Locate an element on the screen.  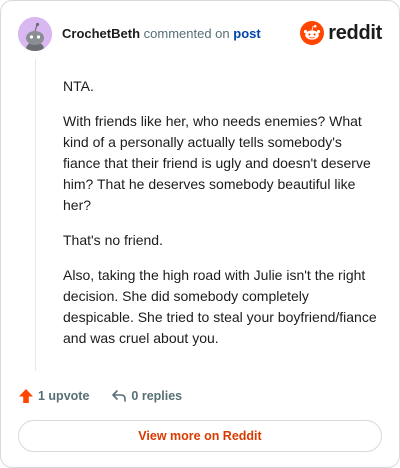
comment-paragraph: NTA. is located at coordinates (78, 86).